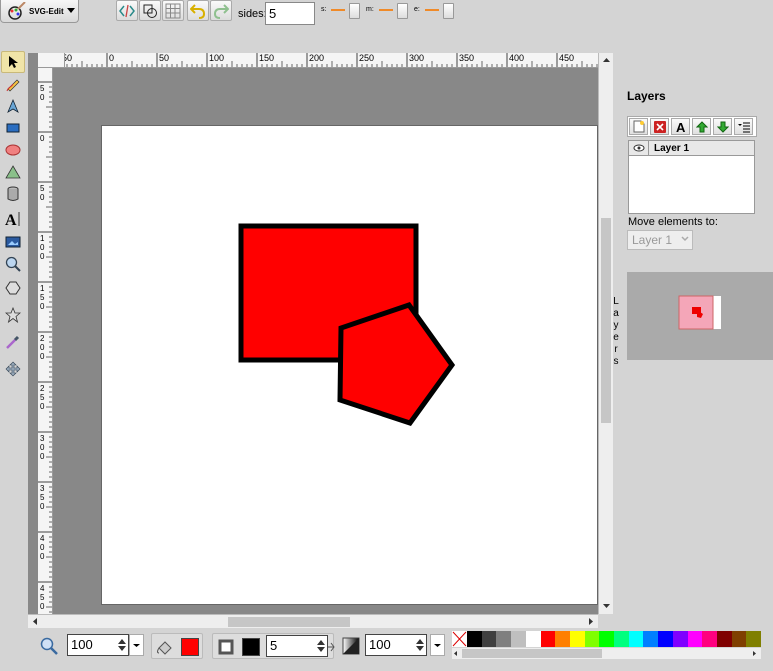 The image size is (773, 671). I want to click on palette-scrollbar, so click(606, 653).